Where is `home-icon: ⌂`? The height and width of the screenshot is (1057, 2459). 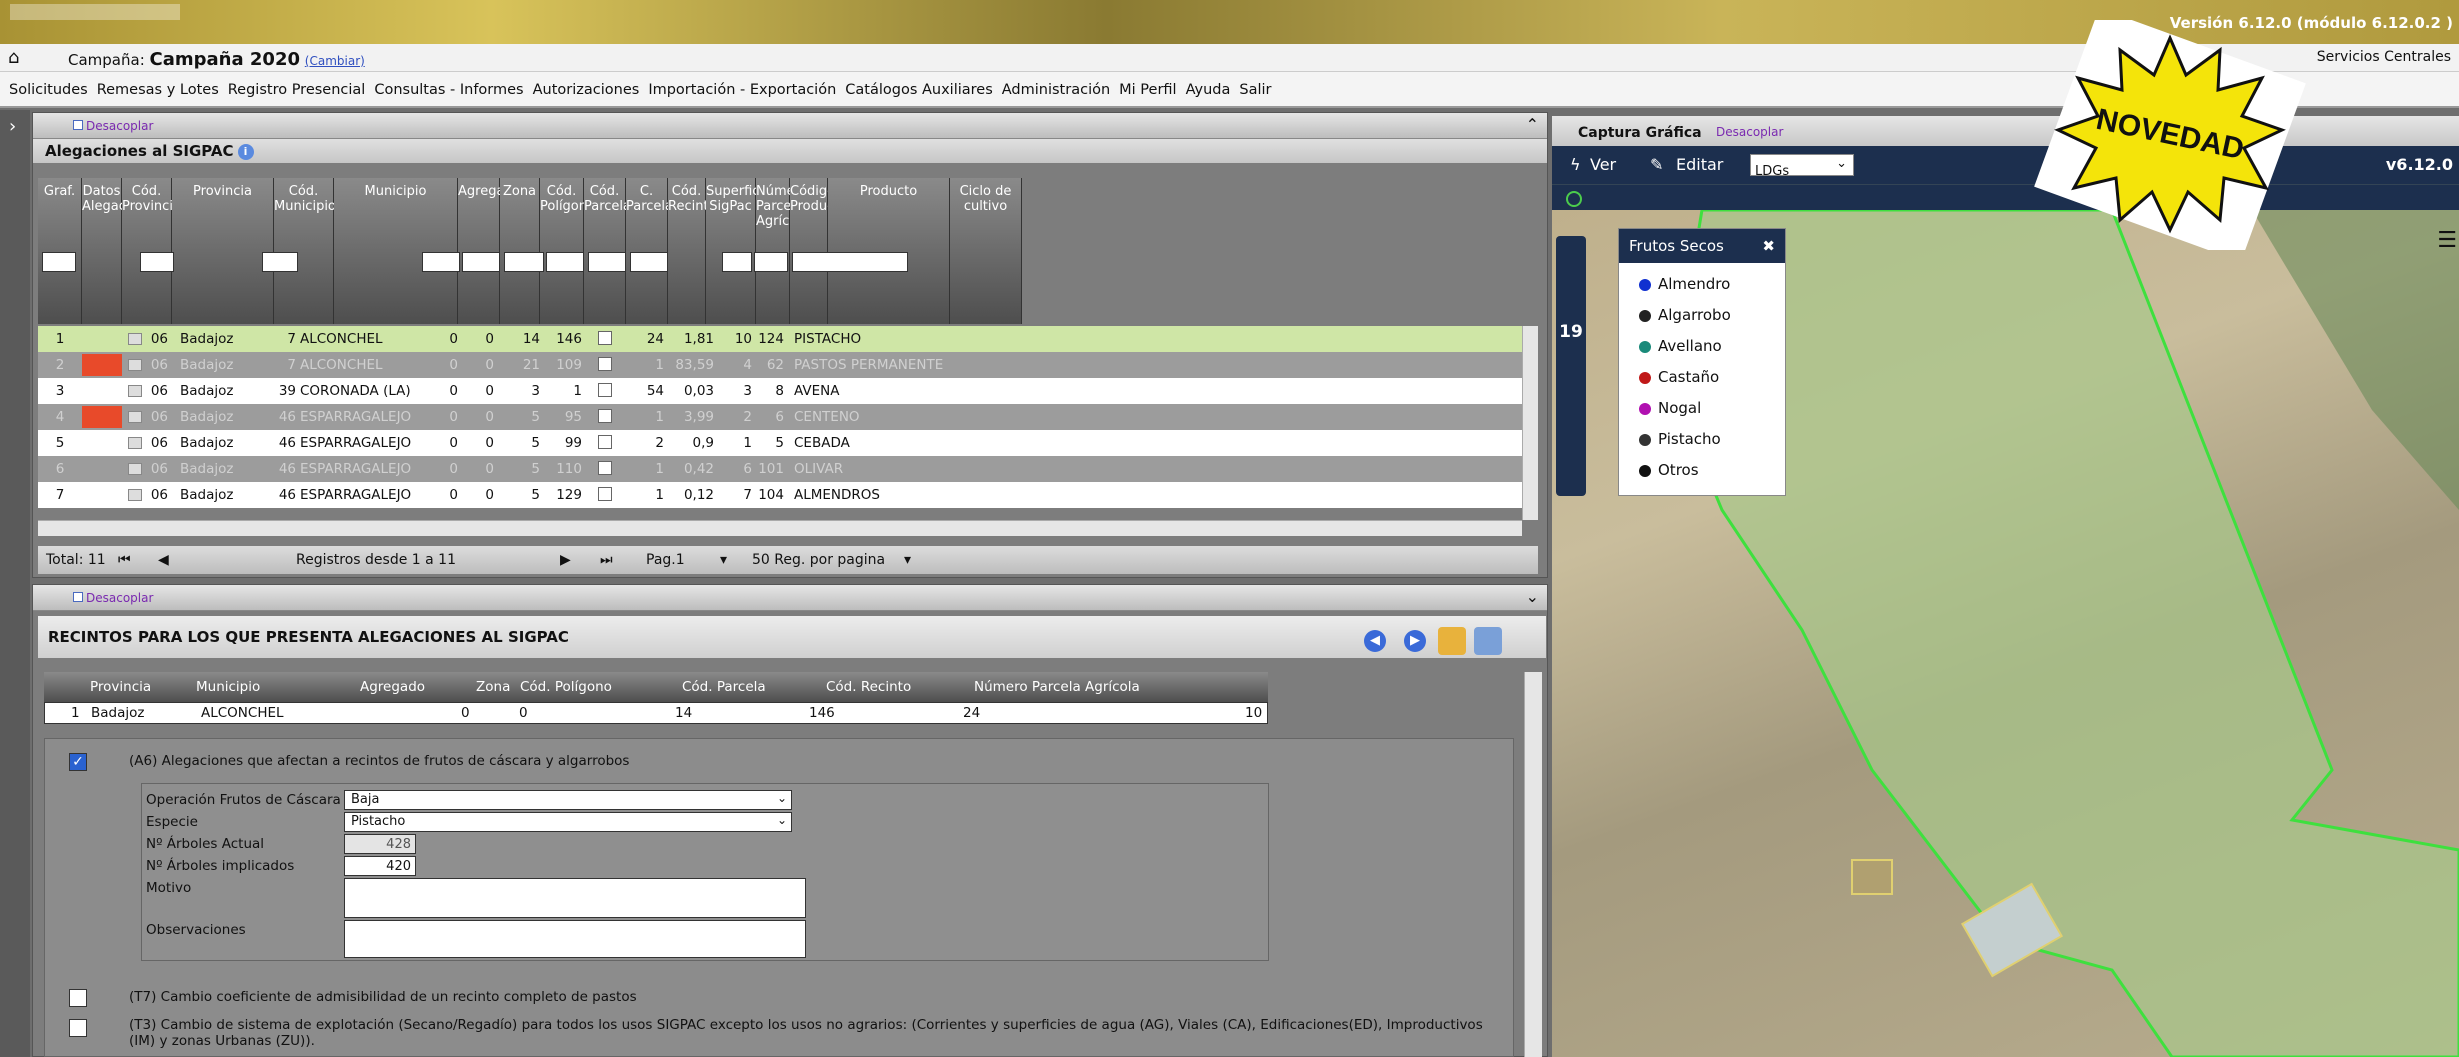 home-icon: ⌂ is located at coordinates (13, 57).